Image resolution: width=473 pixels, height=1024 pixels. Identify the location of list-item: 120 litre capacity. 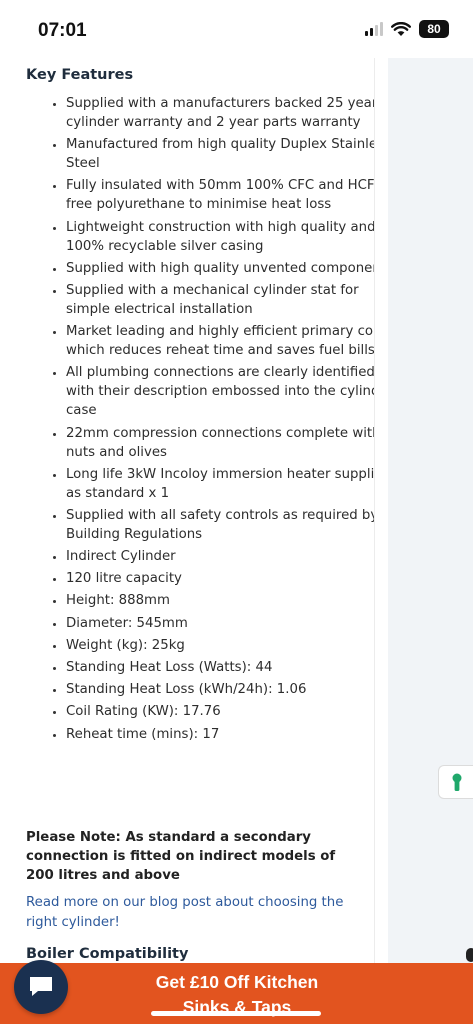
(220, 578).